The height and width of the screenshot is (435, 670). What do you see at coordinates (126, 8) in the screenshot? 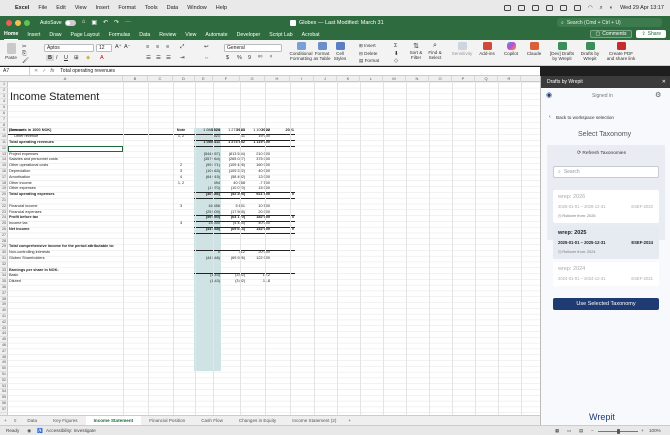
I see `menu-format: Format` at bounding box center [126, 8].